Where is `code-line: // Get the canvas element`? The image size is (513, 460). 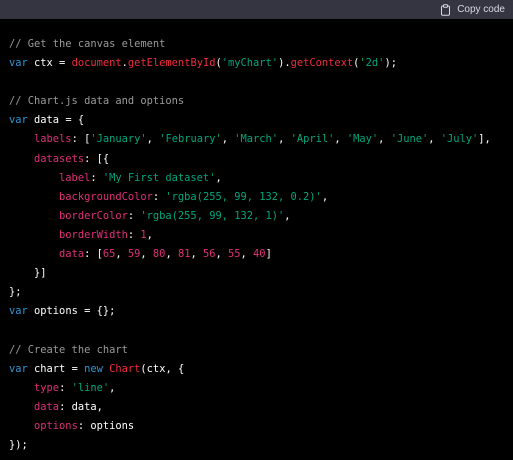 code-line: // Get the canvas element is located at coordinates (261, 44).